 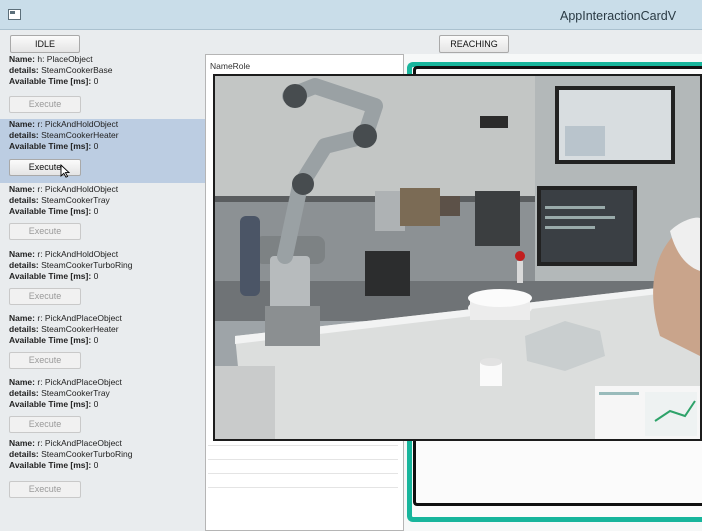 What do you see at coordinates (77, 70) in the screenshot?
I see `task-details: SteamCookerBase` at bounding box center [77, 70].